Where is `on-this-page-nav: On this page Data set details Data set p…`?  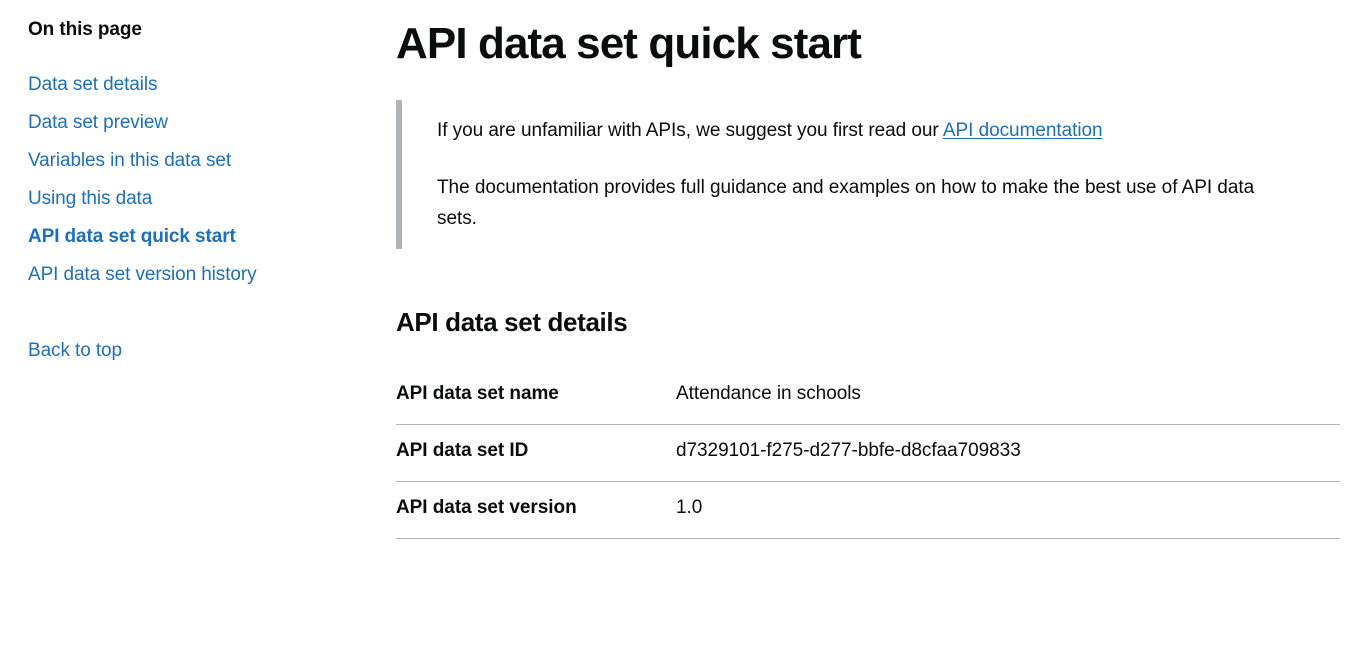 on-this-page-nav: On this page Data set details Data set p… is located at coordinates (193, 185).